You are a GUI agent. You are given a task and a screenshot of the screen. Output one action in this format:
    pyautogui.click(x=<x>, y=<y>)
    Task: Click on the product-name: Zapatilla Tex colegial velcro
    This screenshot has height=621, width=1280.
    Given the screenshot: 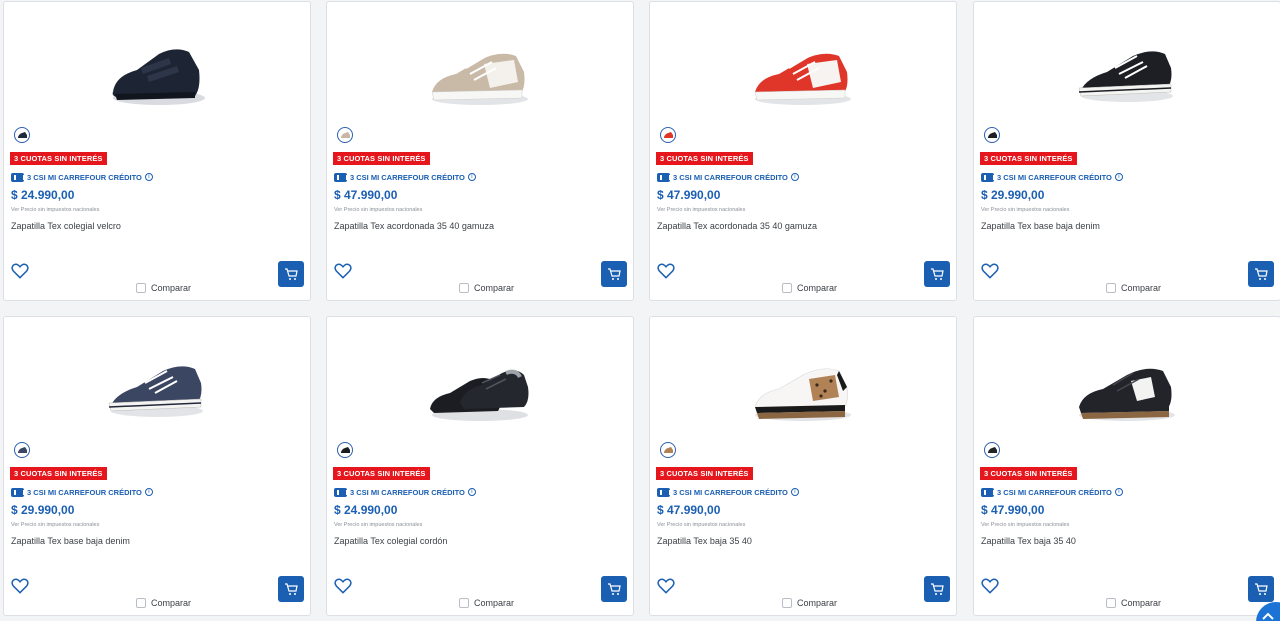 What is the action you would take?
    pyautogui.click(x=66, y=226)
    